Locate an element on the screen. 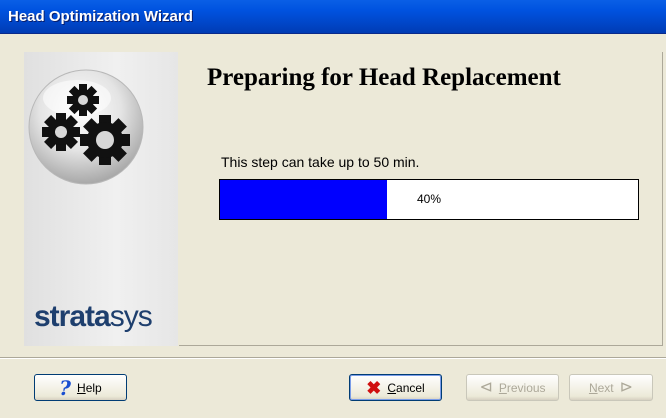  step-title: Preparing for Head Replacement is located at coordinates (384, 77).